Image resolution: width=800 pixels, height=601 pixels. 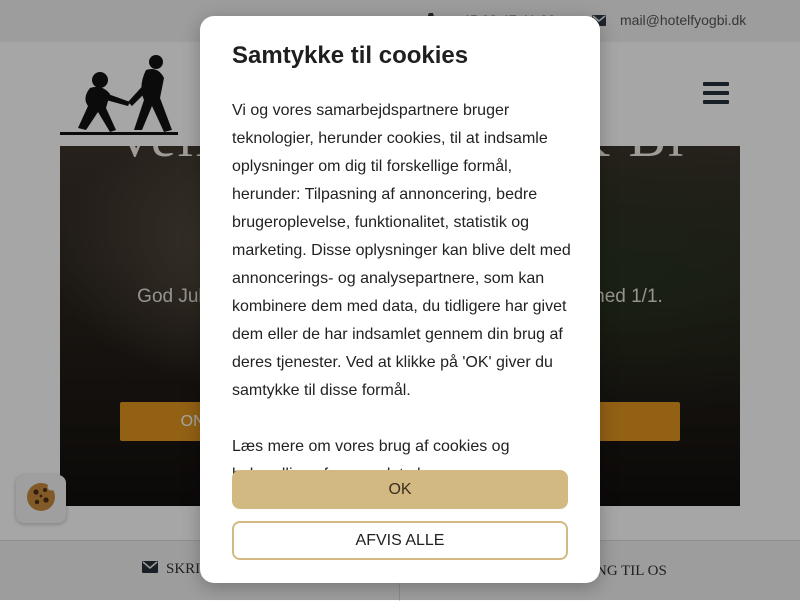 I want to click on decline-all-button: AFVIS ALLE, so click(x=400, y=540).